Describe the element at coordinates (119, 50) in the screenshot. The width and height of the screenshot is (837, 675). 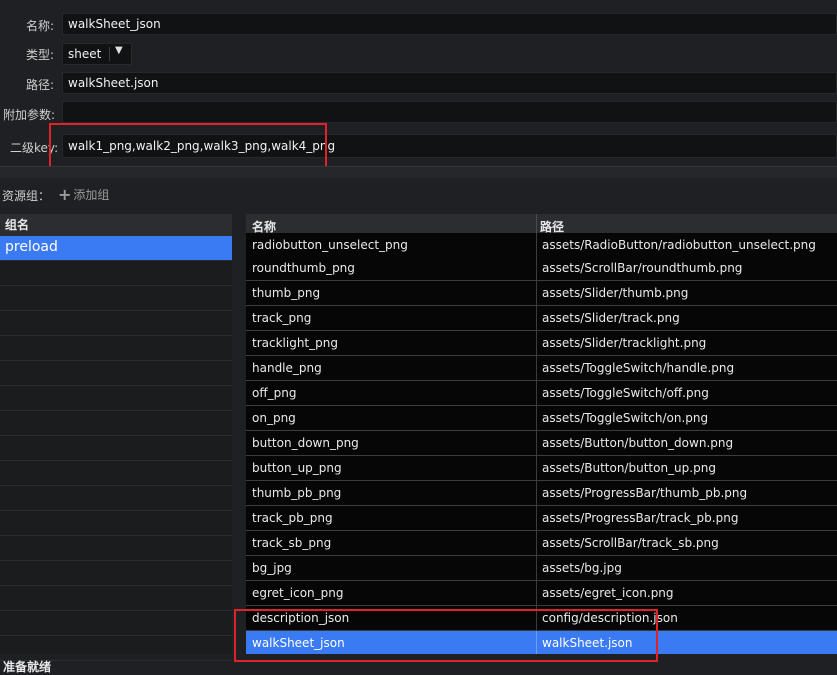
I see `chevron-down-icon: ▼` at that location.